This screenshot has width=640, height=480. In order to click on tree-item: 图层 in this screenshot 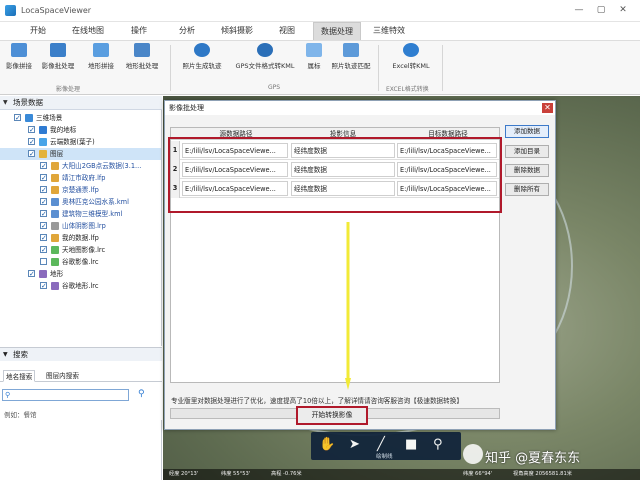, I will do `click(80, 154)`.